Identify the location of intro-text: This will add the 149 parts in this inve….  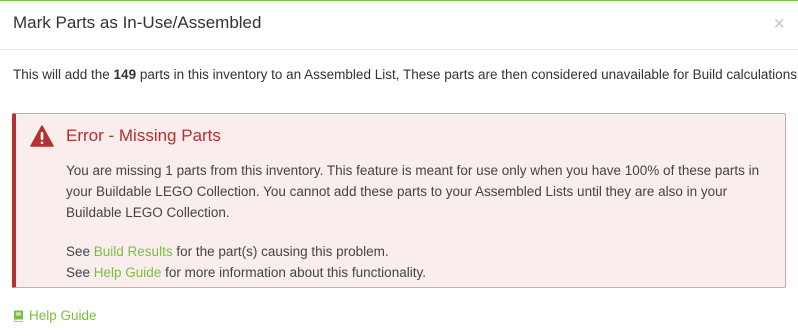
(405, 74).